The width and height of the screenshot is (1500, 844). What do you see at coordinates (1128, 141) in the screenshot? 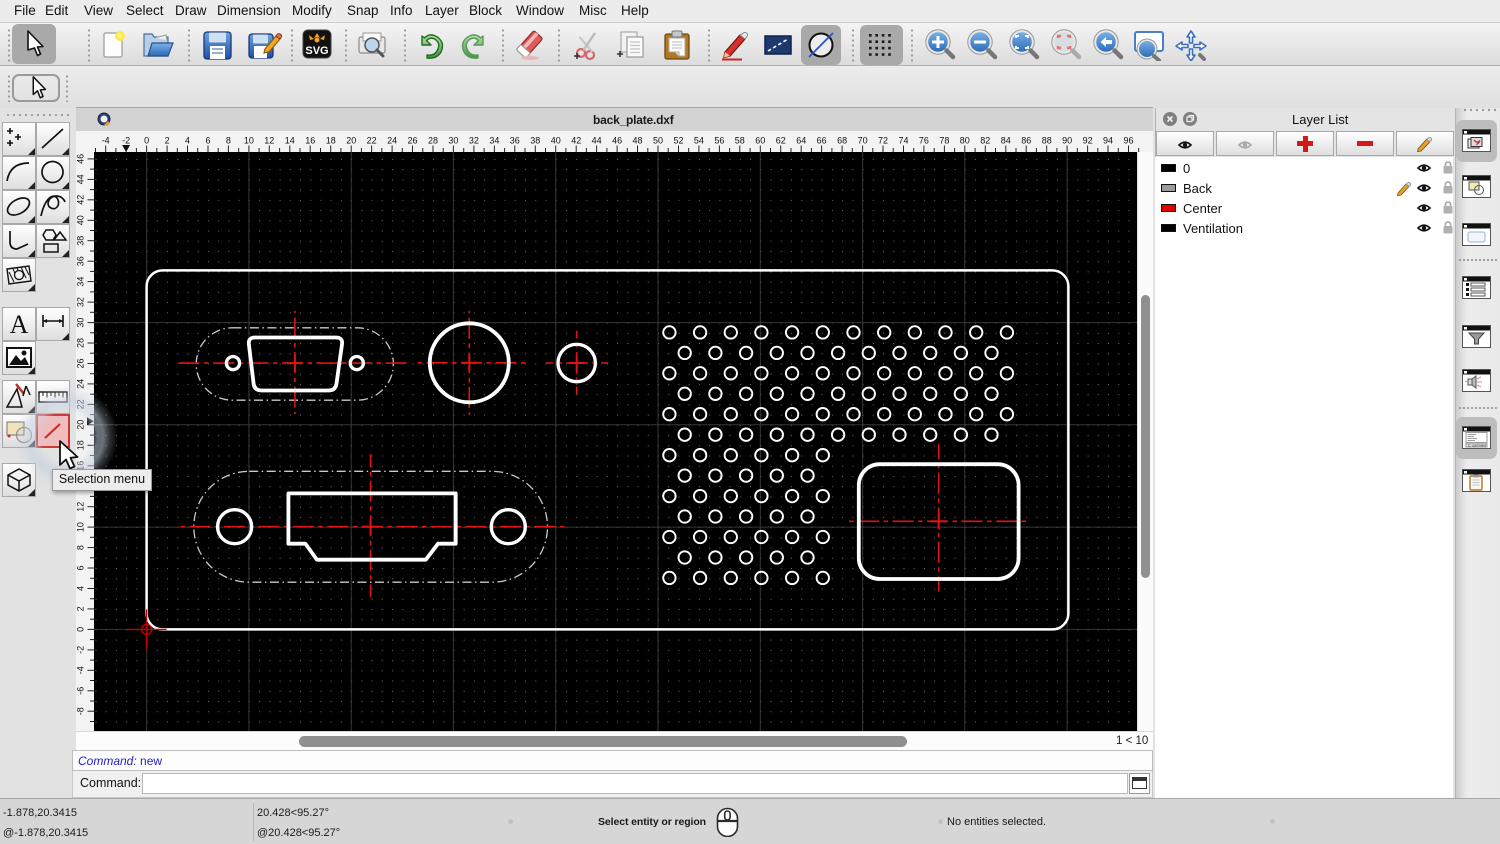
I see `svg-text: 96` at bounding box center [1128, 141].